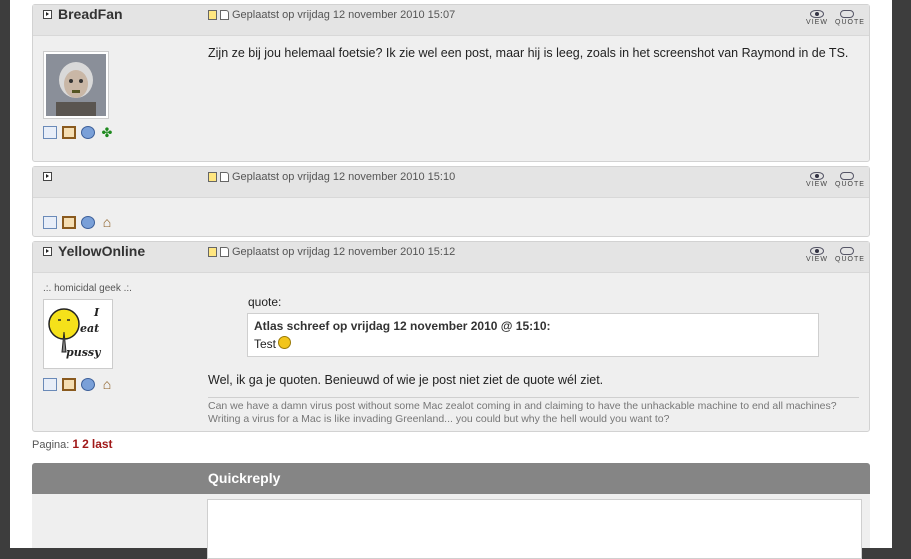 Image resolution: width=911 pixels, height=559 pixels. What do you see at coordinates (265, 344) in the screenshot?
I see `quote-body-text: Test` at bounding box center [265, 344].